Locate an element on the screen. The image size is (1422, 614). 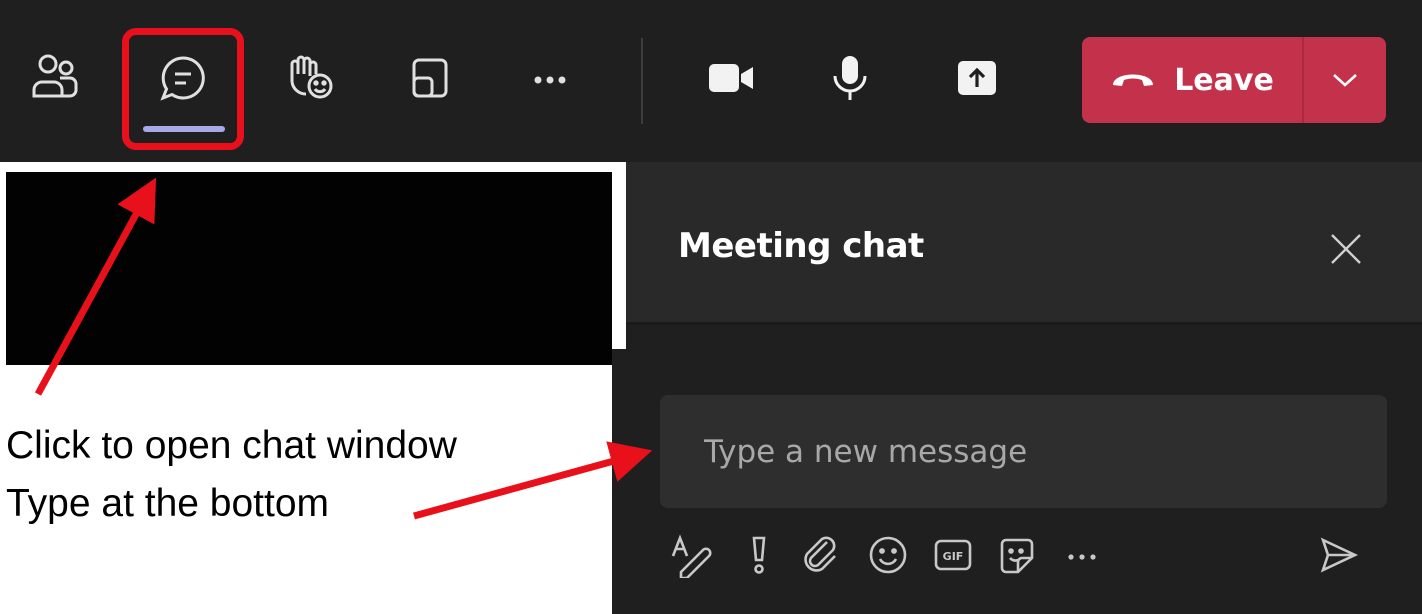
share-screen-icon is located at coordinates (977, 78).